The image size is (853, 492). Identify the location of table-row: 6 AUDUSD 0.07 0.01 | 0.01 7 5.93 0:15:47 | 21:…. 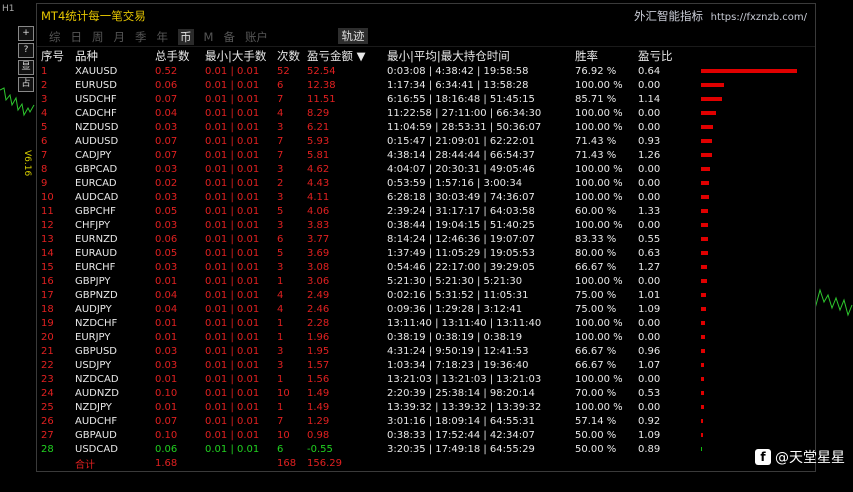
(426, 141).